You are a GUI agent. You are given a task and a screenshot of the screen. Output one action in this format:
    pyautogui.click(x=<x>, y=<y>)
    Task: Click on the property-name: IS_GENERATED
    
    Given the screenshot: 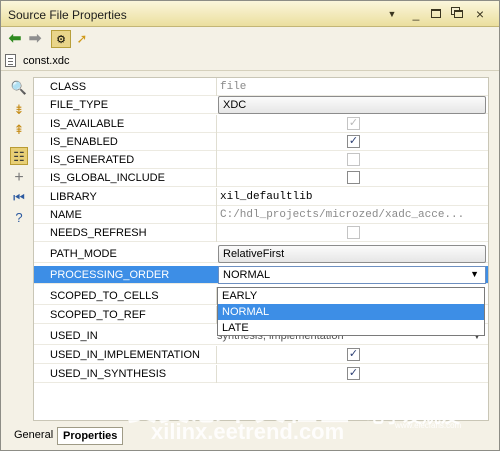 What is the action you would take?
    pyautogui.click(x=92, y=160)
    